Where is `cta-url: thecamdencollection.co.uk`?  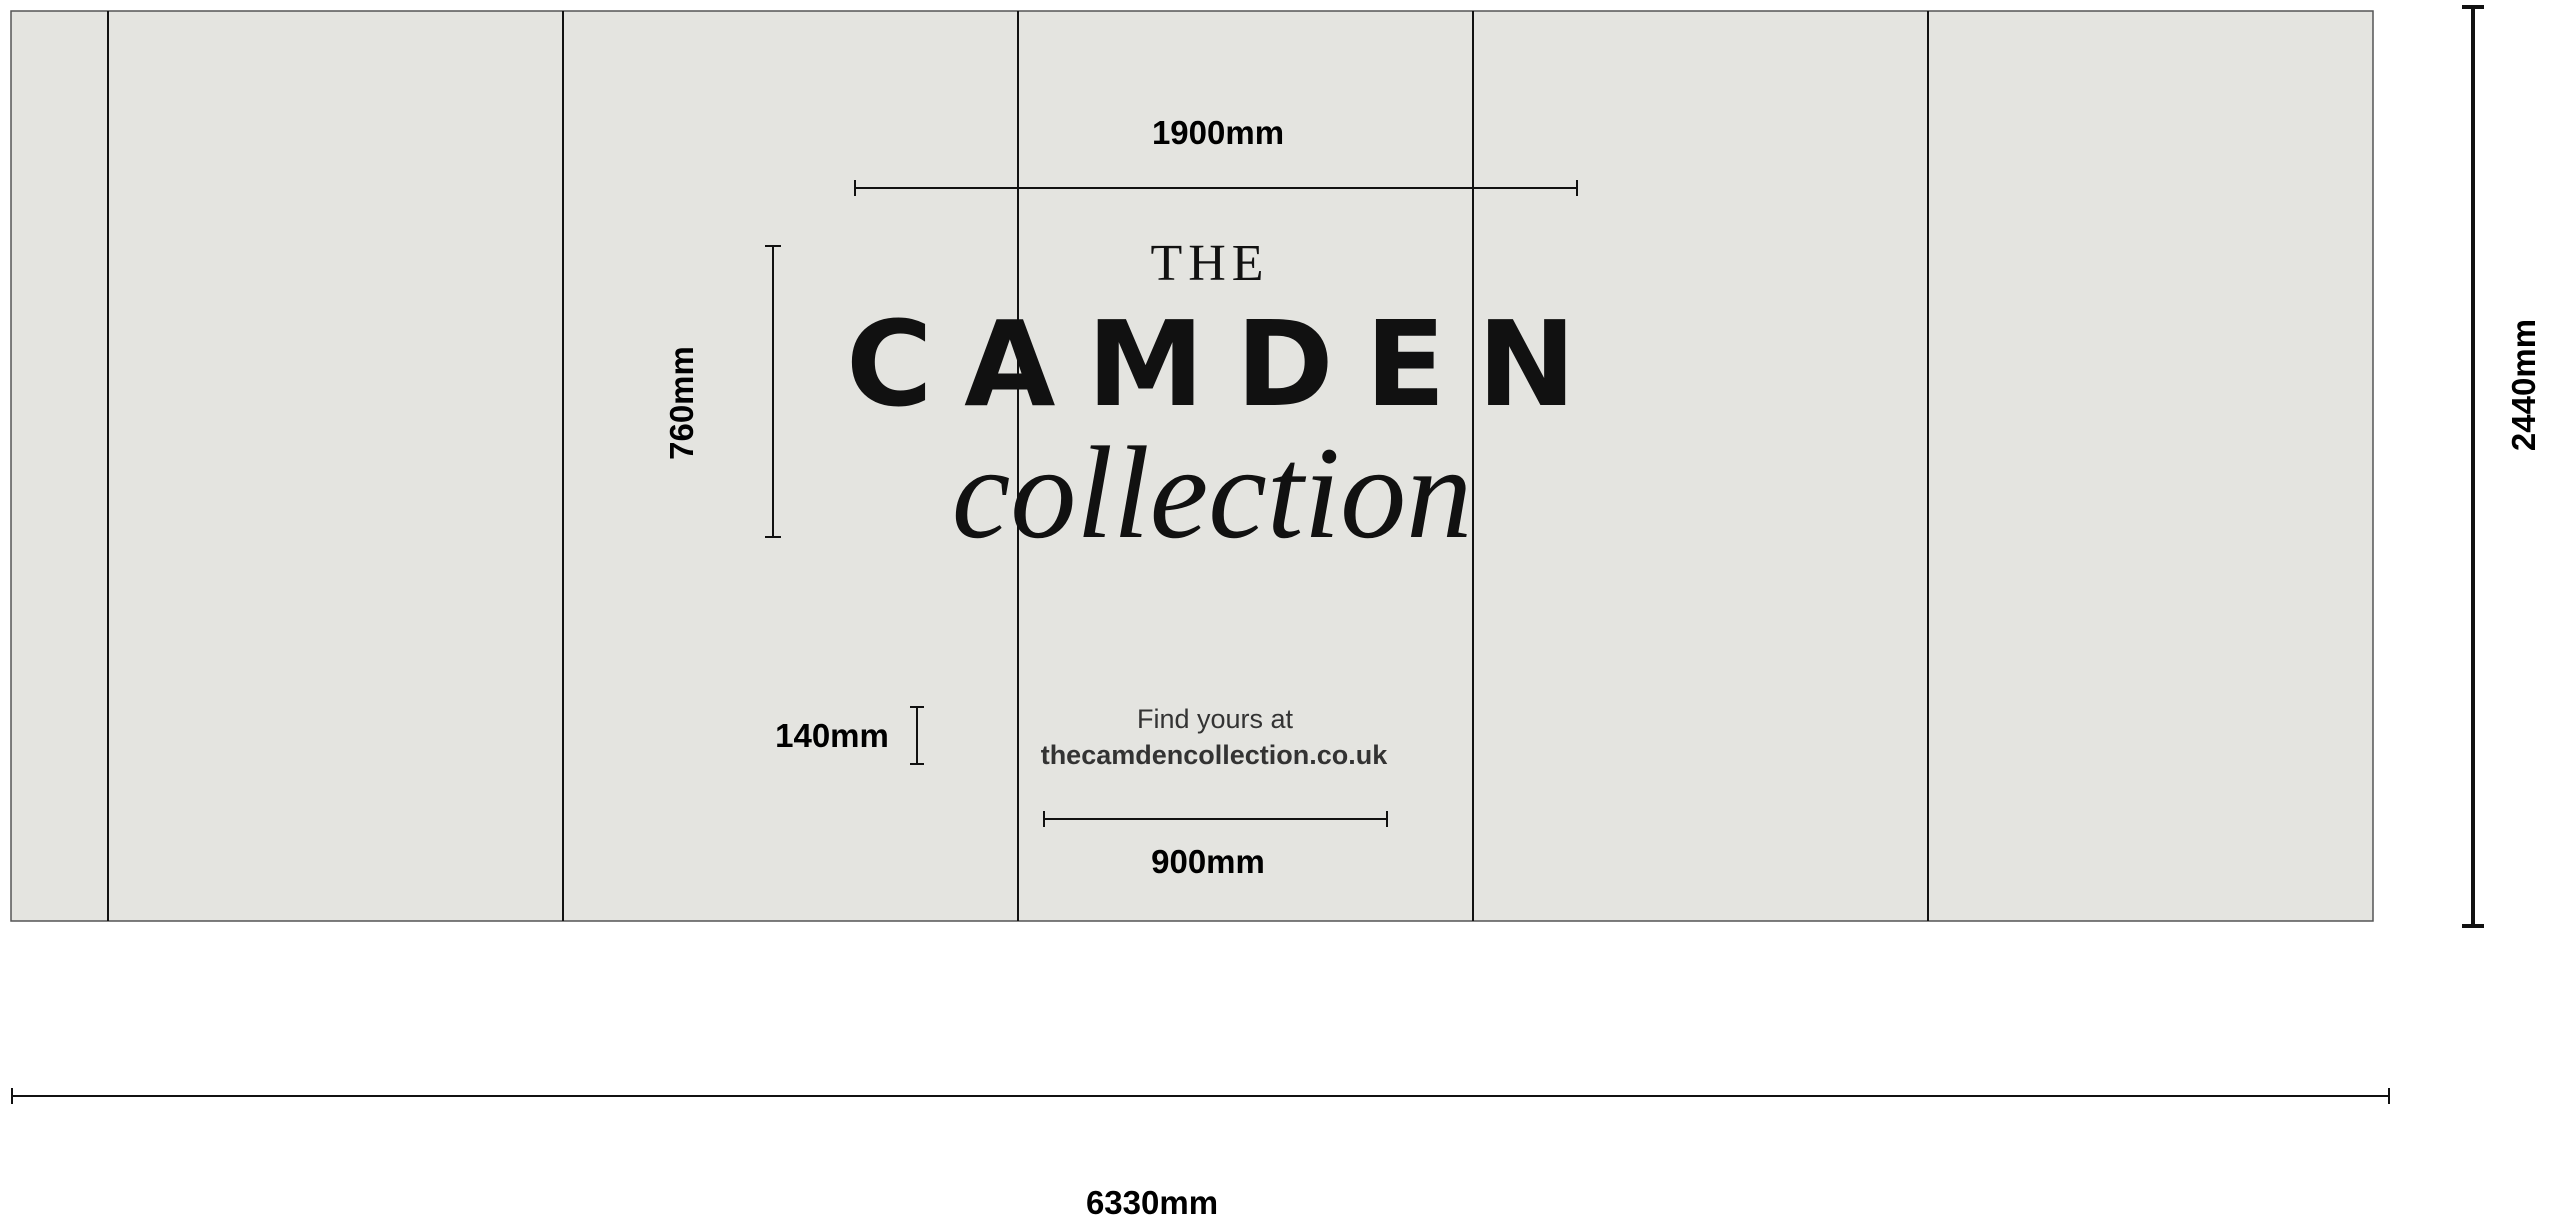 cta-url: thecamdencollection.co.uk is located at coordinates (1215, 755).